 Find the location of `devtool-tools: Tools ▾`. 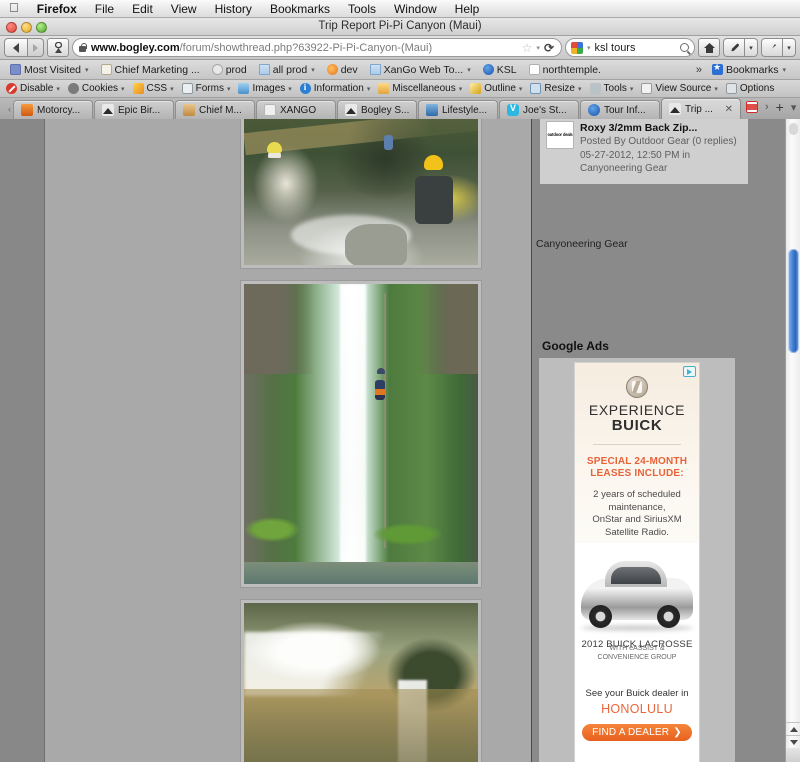

devtool-tools: Tools ▾ is located at coordinates (612, 88).